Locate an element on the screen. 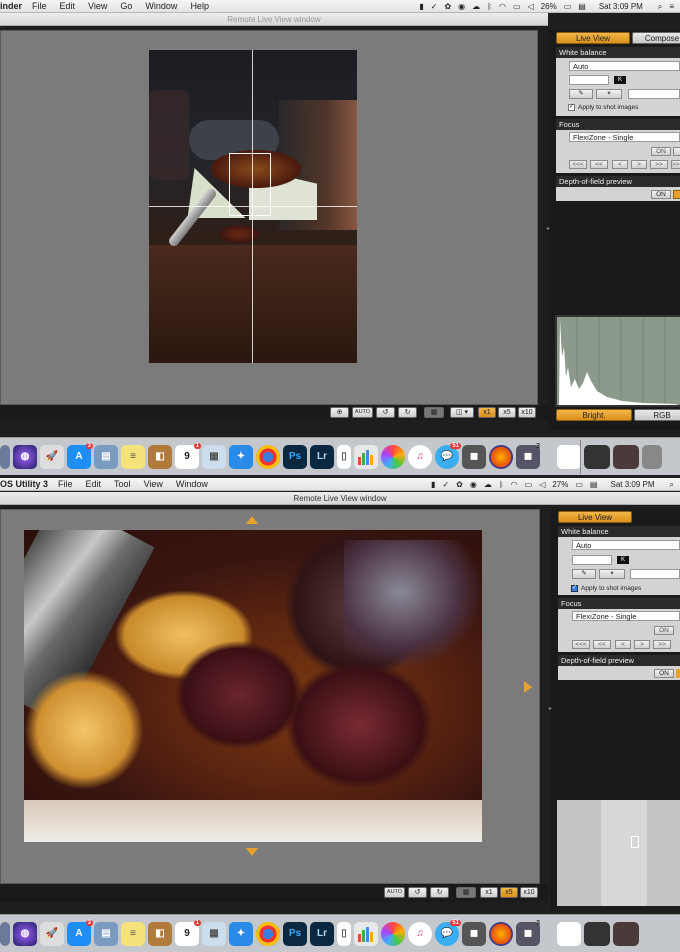 This screenshot has height=952, width=680. textedit-icon-2: ▯ is located at coordinates (344, 933).